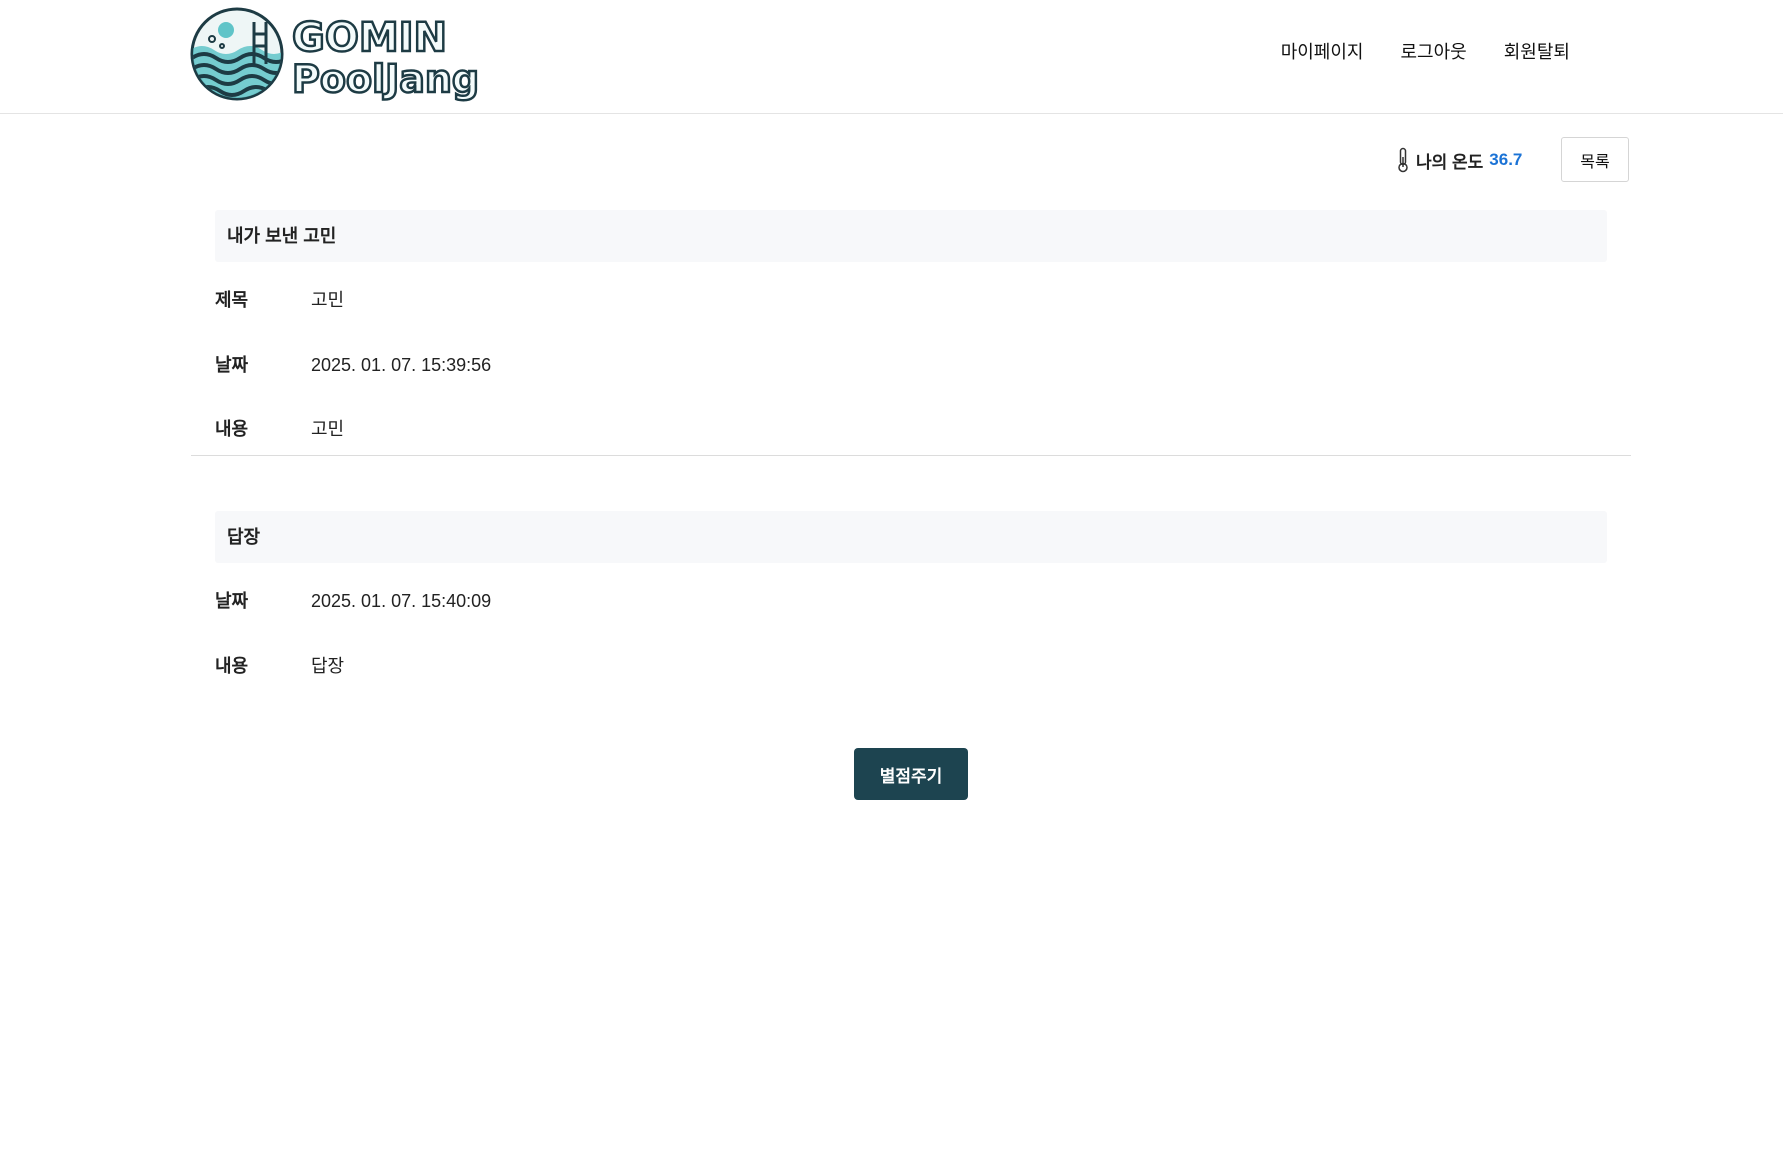 Image resolution: width=1783 pixels, height=1161 pixels. What do you see at coordinates (1506, 159) in the screenshot?
I see `temperature-value: 36.7` at bounding box center [1506, 159].